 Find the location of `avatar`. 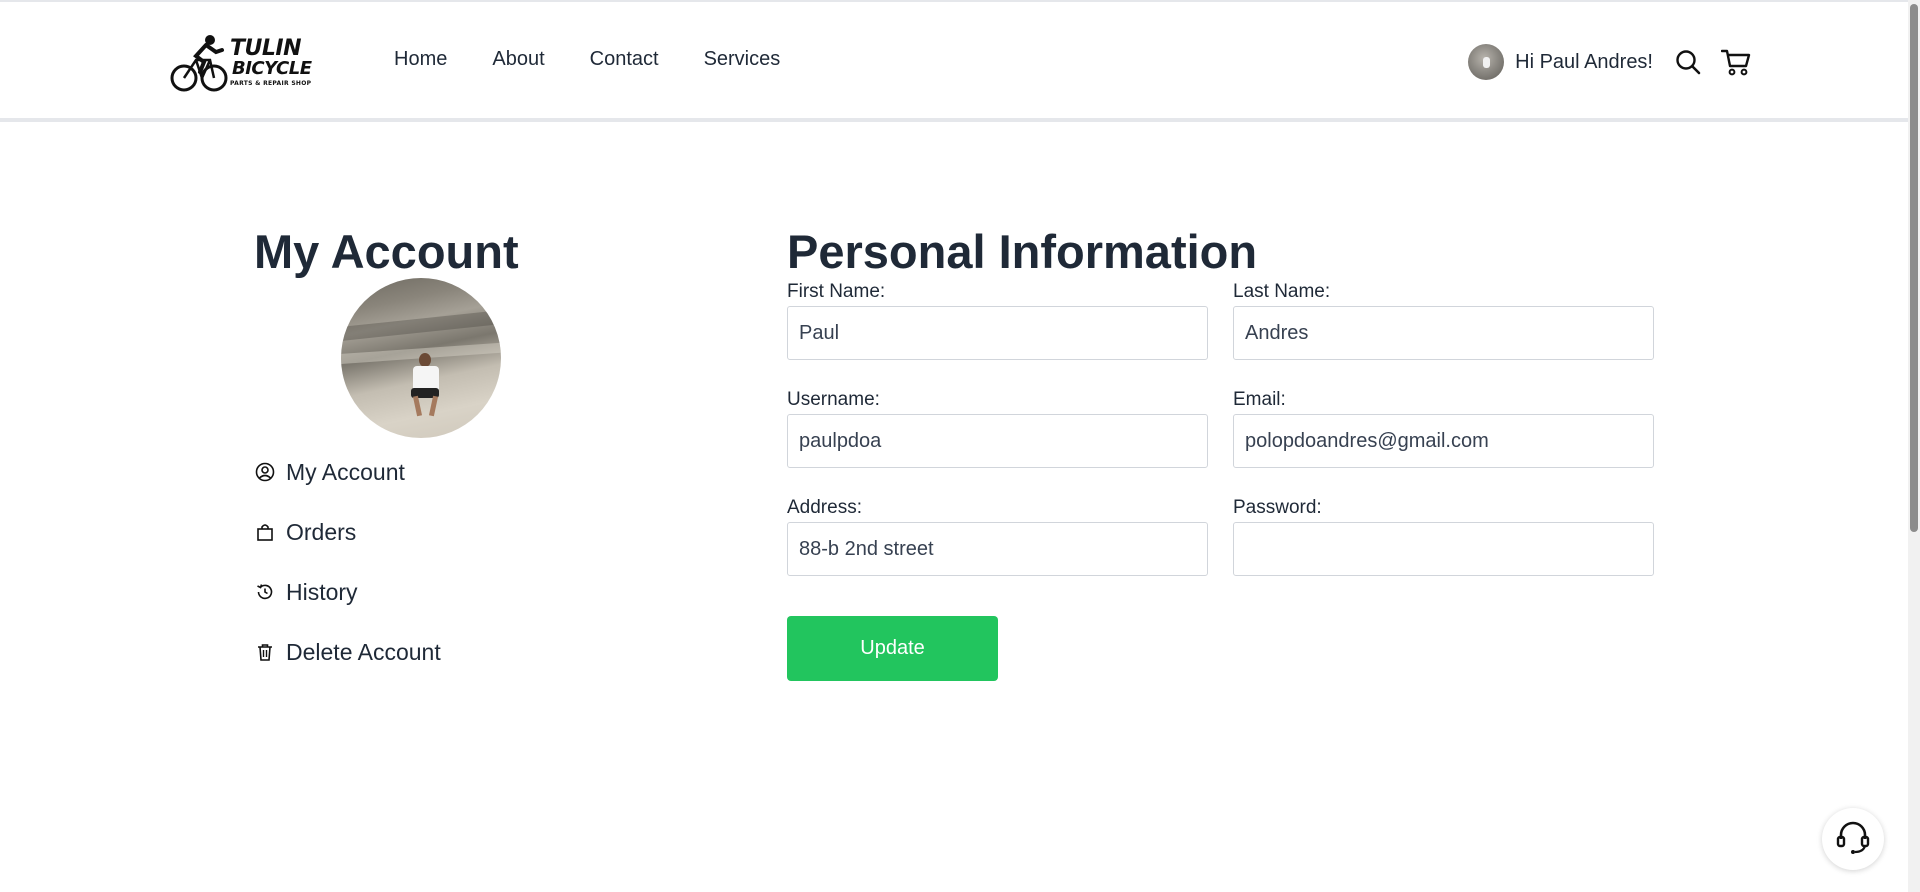

avatar is located at coordinates (1486, 62).